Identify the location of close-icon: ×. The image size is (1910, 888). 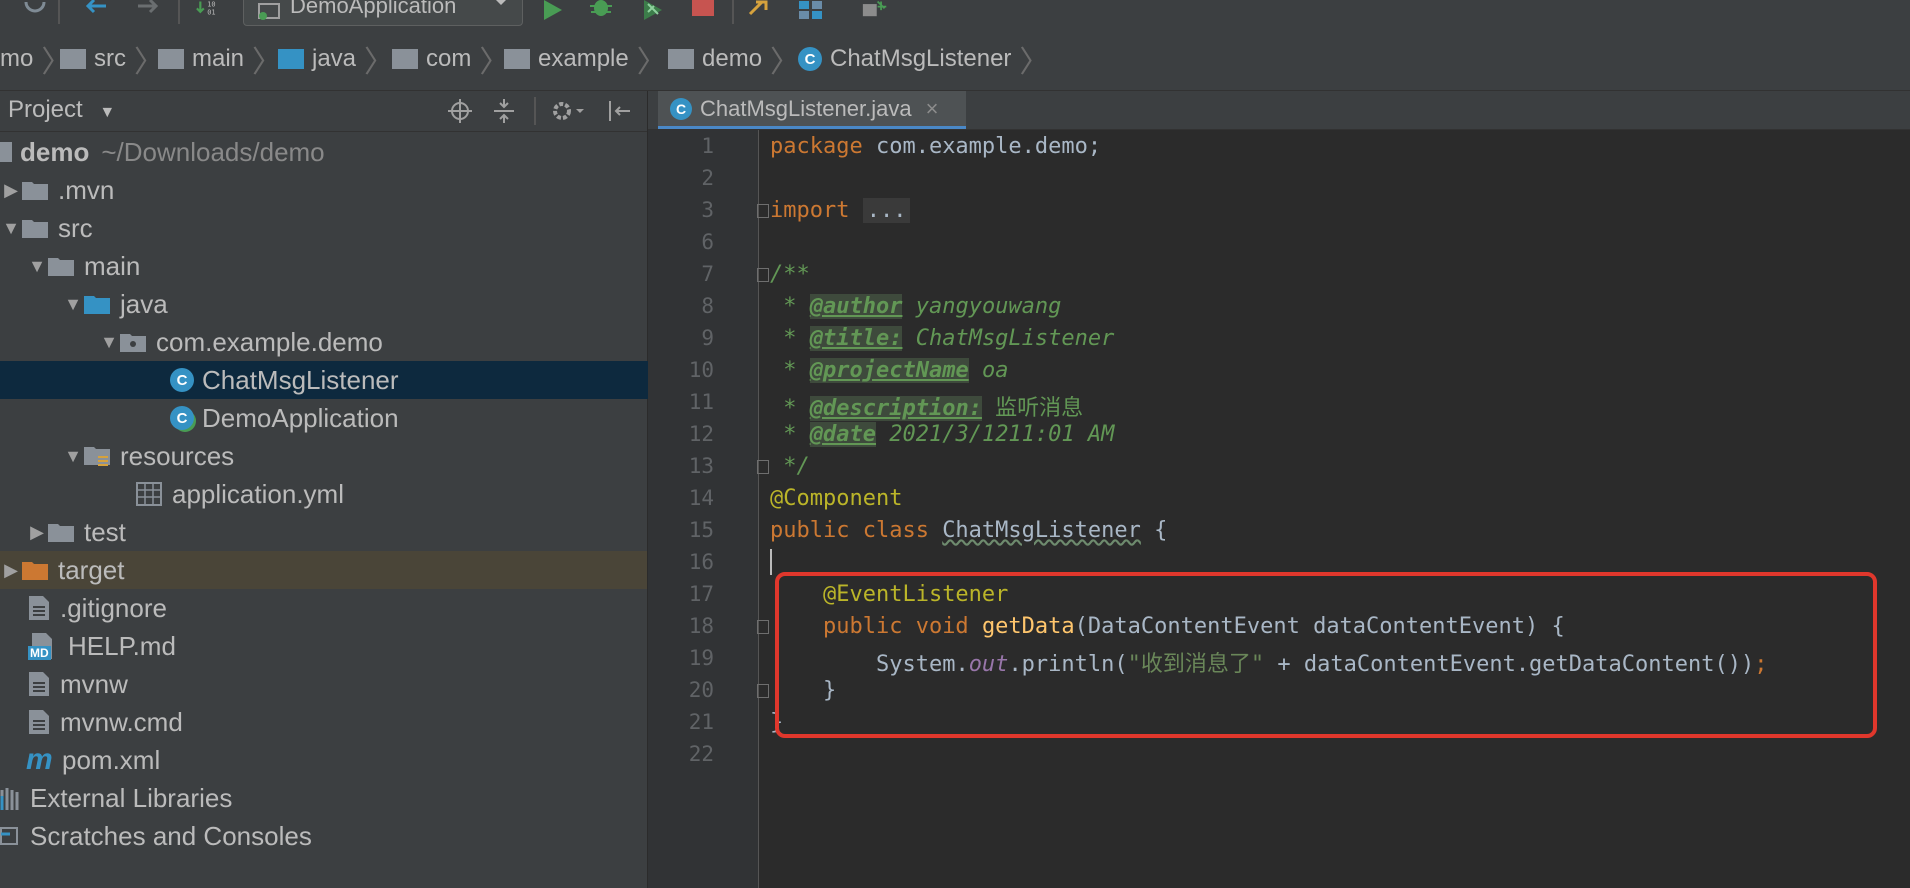
(932, 109).